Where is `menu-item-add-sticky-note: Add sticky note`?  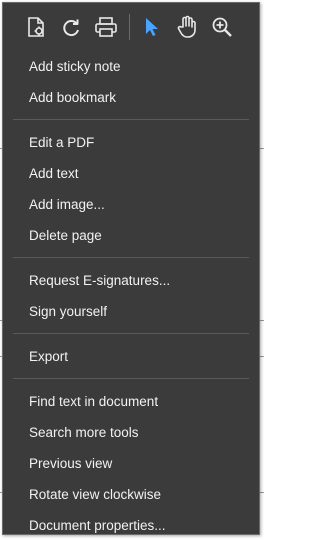
menu-item-add-sticky-note: Add sticky note is located at coordinates (131, 66).